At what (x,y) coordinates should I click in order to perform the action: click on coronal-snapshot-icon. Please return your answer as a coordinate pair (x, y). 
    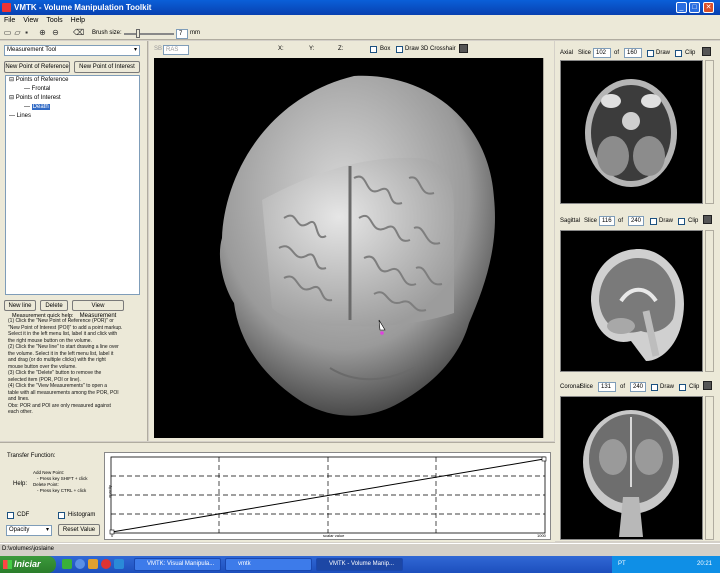
    Looking at the image, I should click on (707, 385).